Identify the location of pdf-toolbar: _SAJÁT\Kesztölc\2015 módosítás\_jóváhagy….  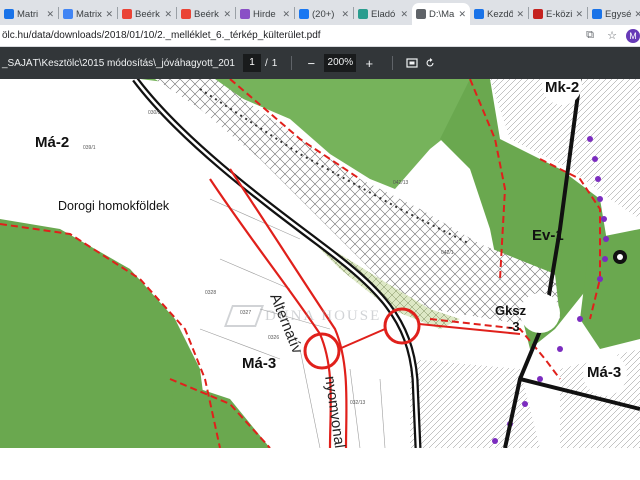
(320, 63).